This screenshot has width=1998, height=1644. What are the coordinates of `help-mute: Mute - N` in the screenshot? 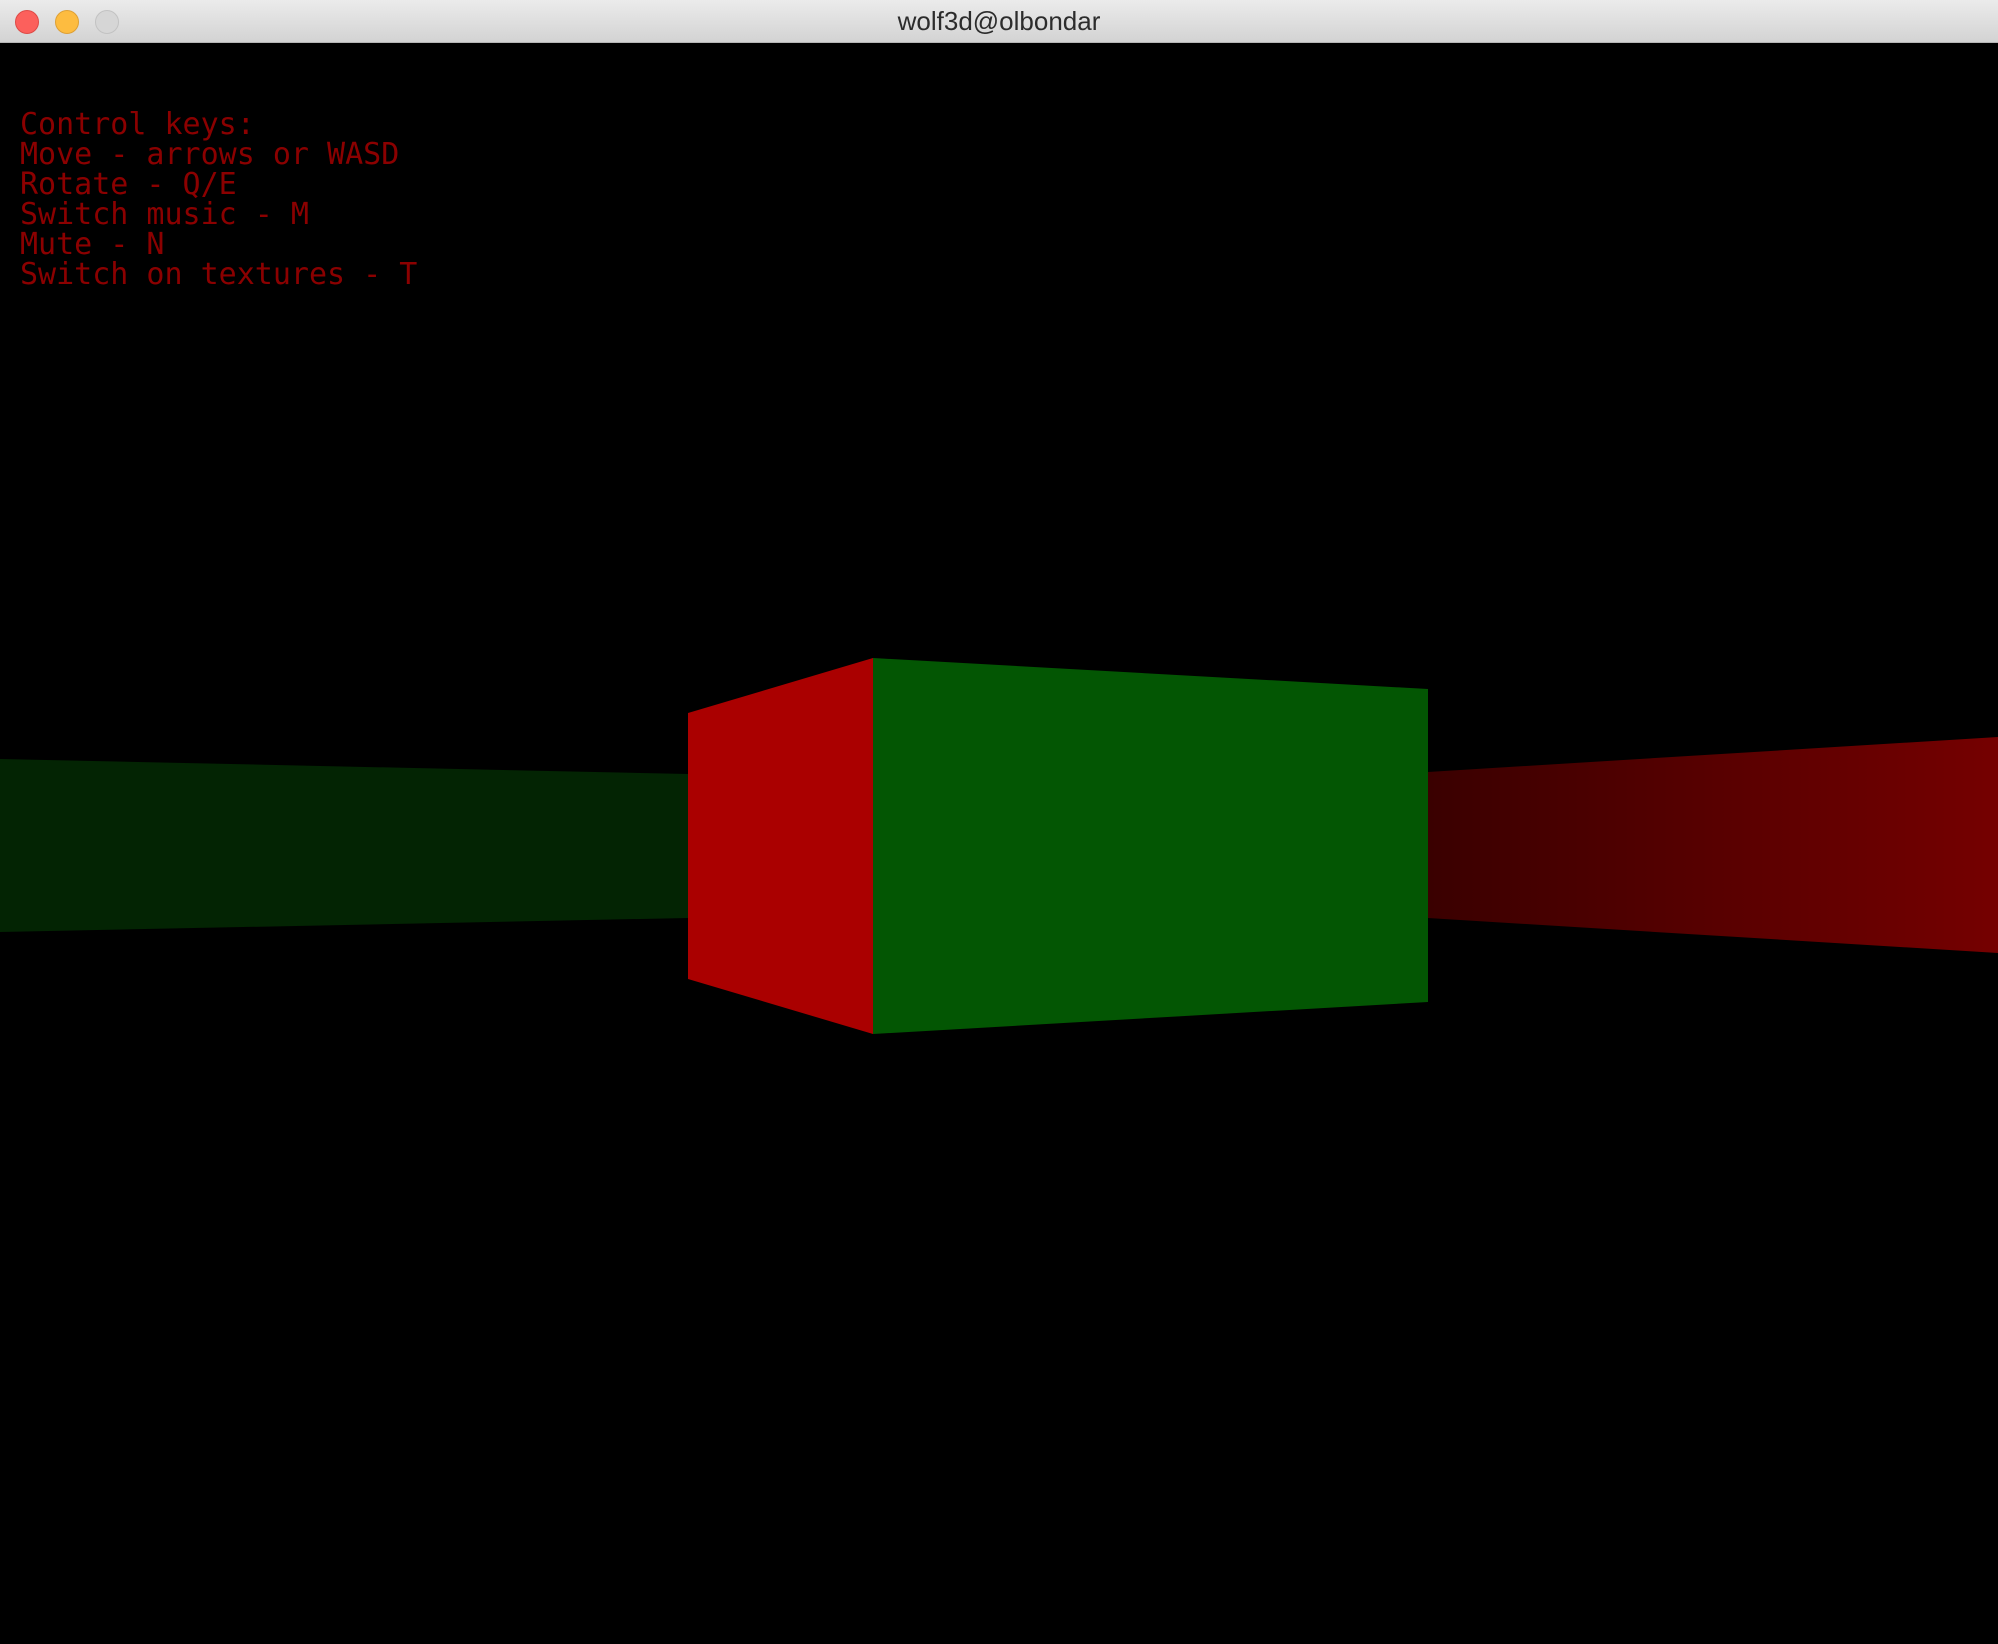 It's located at (92, 244).